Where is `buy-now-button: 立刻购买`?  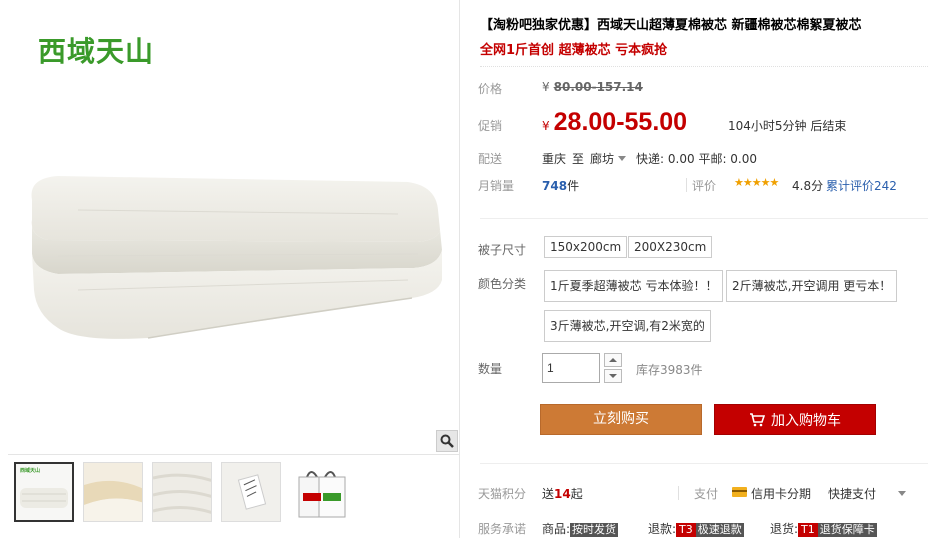 buy-now-button: 立刻购买 is located at coordinates (621, 419).